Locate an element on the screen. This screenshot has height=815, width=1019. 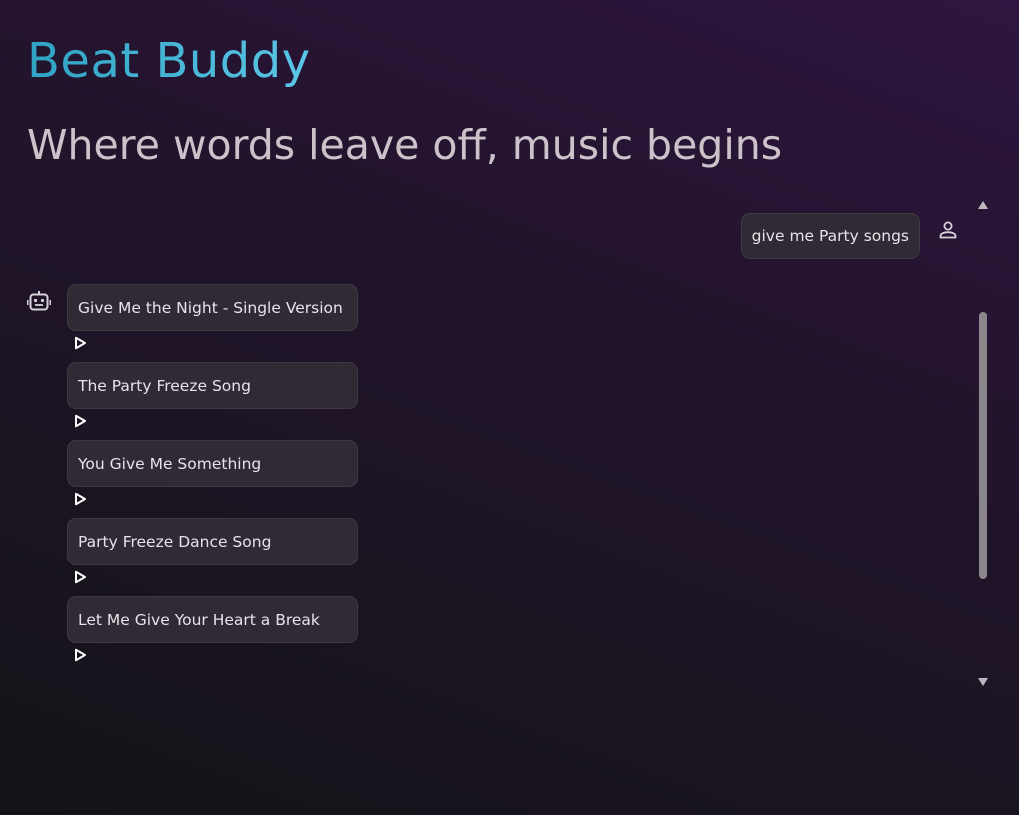
song-item: You Give Me Something is located at coordinates (217, 479).